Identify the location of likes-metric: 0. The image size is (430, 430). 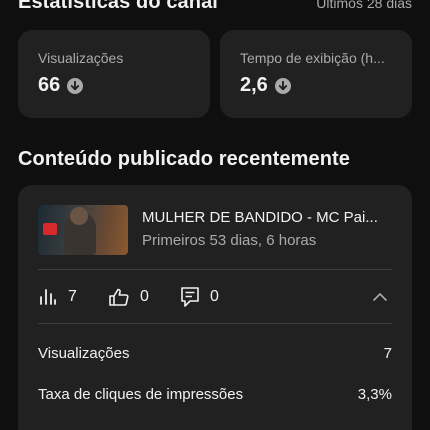
(128, 297).